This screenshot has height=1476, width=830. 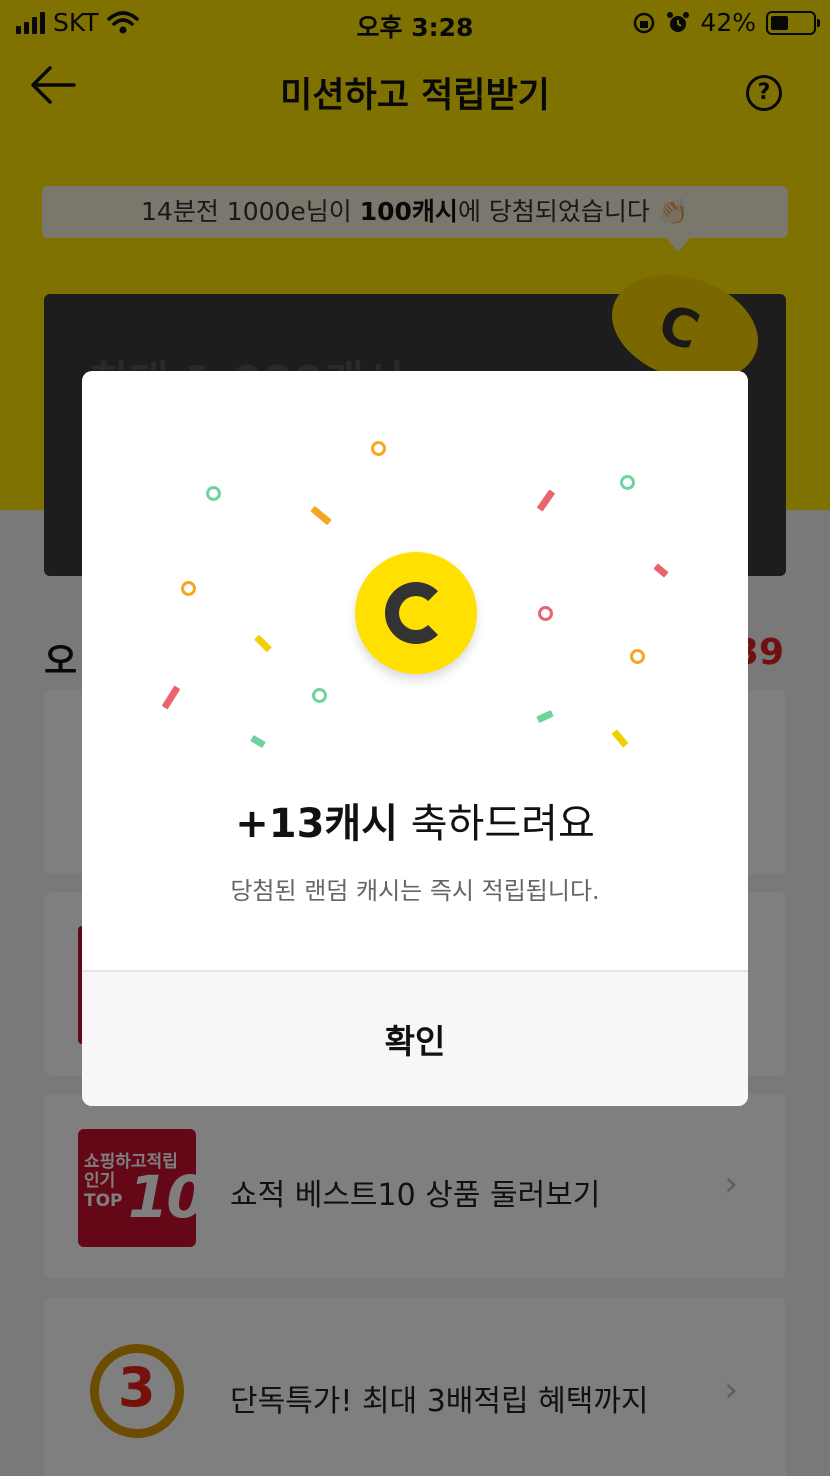 I want to click on confirm-button: 확인, so click(x=415, y=1039).